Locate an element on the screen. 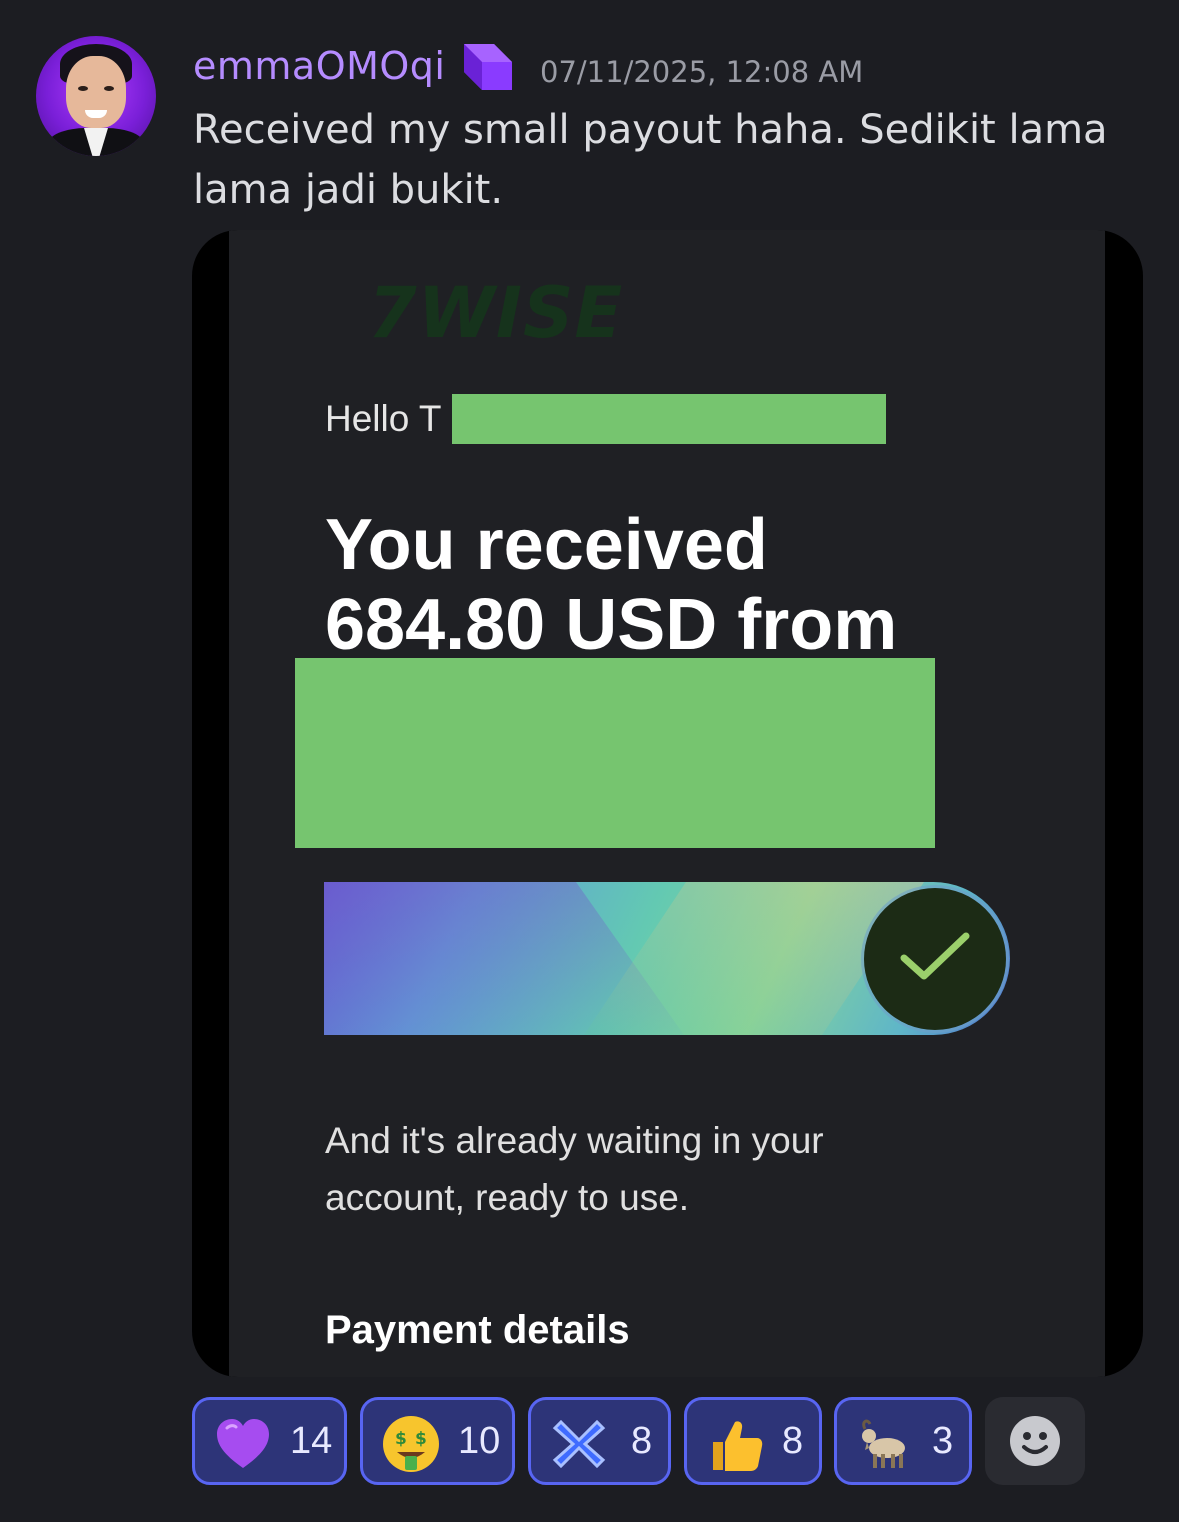  money-mouth-face-icon: $ $ is located at coordinates (411, 1444).